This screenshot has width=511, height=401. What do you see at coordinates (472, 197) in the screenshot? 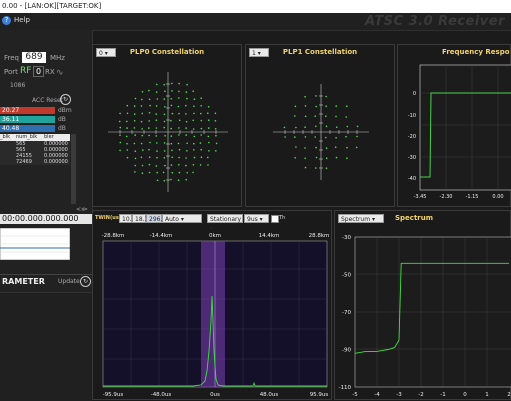
I see `fr-xtick: -1.15` at bounding box center [472, 197].